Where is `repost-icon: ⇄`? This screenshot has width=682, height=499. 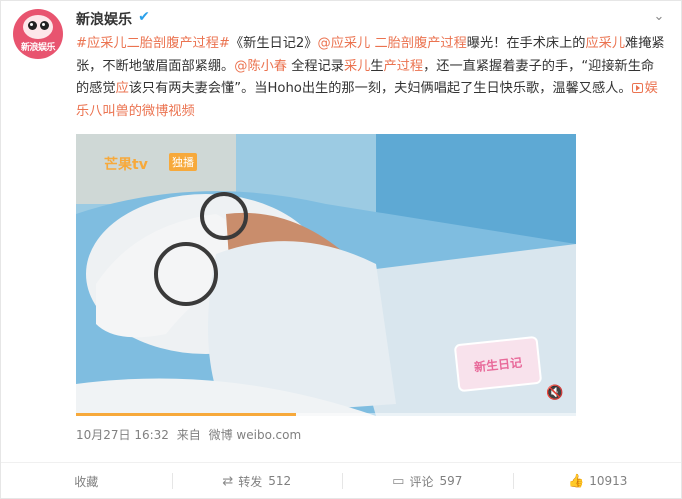
repost-icon: ⇄ is located at coordinates (228, 481).